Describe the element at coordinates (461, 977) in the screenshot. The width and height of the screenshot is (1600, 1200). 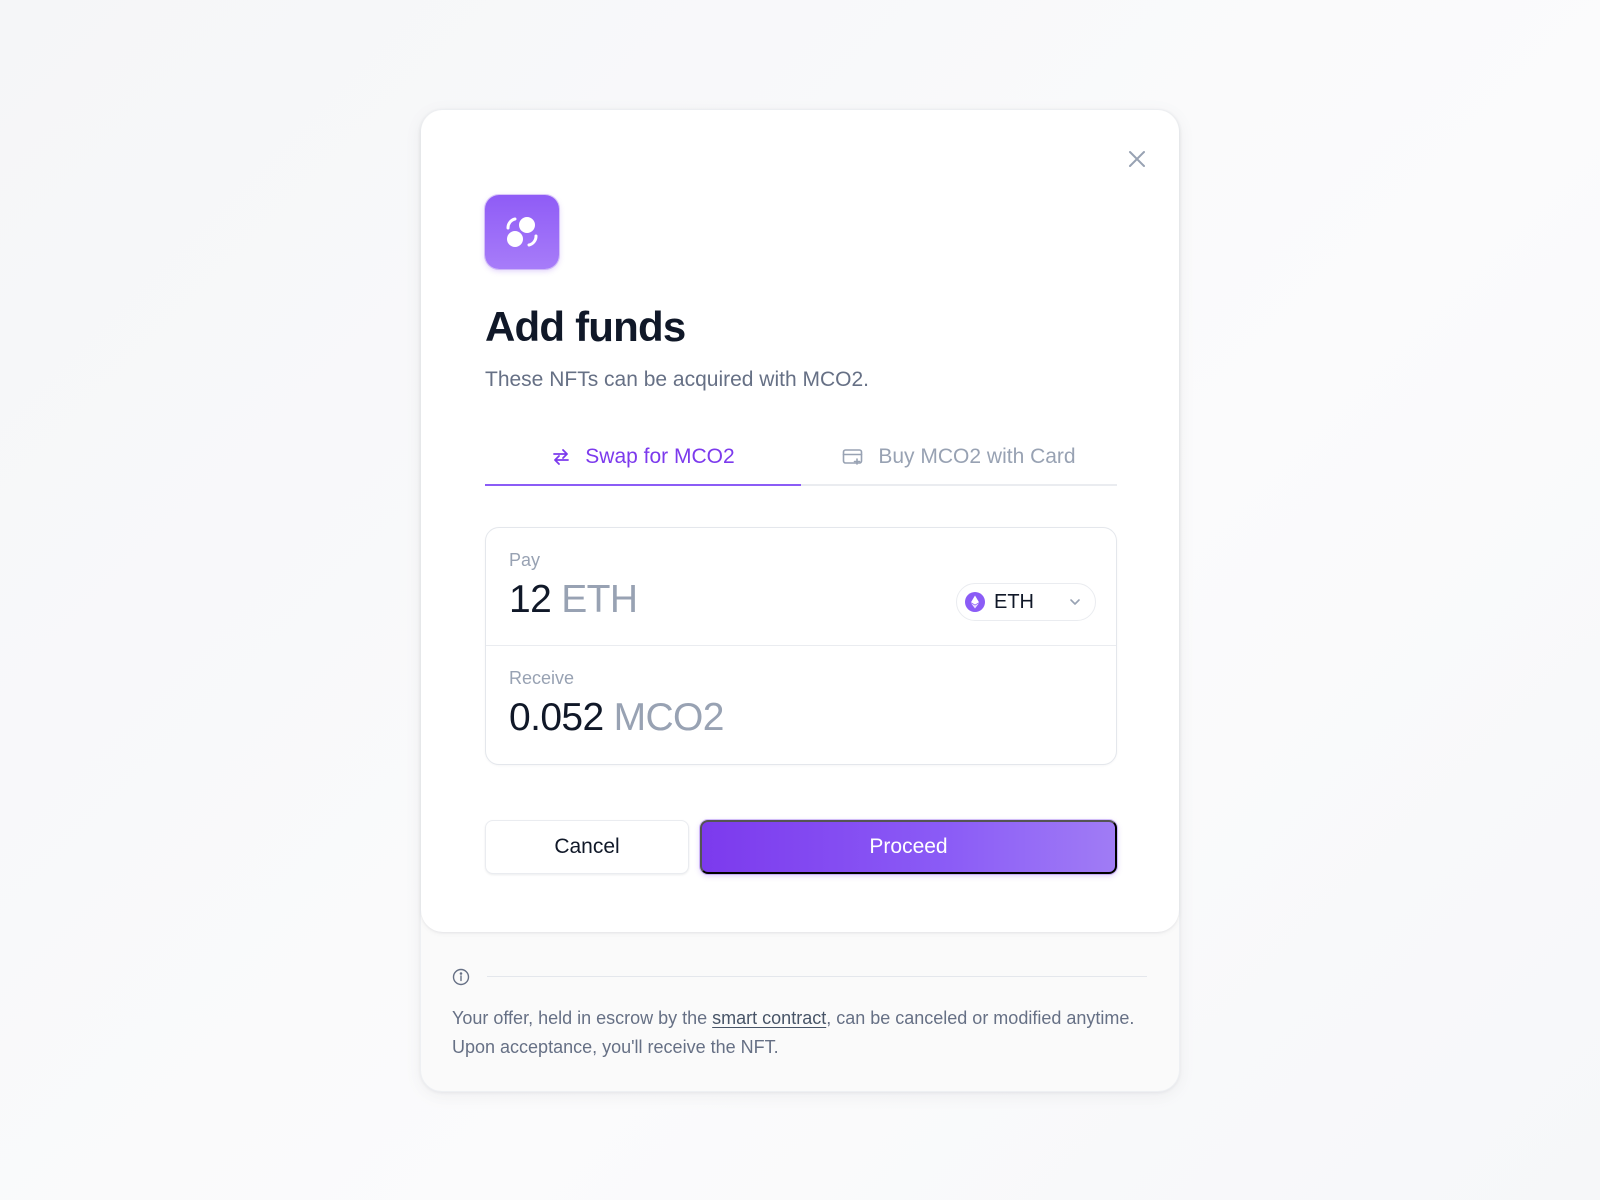
I see `info-icon` at that location.